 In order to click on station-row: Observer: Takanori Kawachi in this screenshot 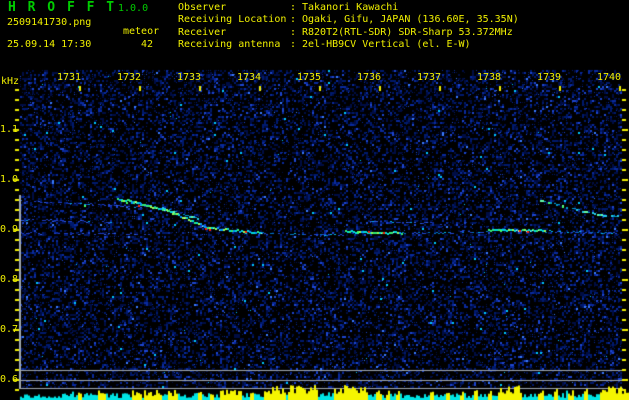, I will do `click(348, 8)`.